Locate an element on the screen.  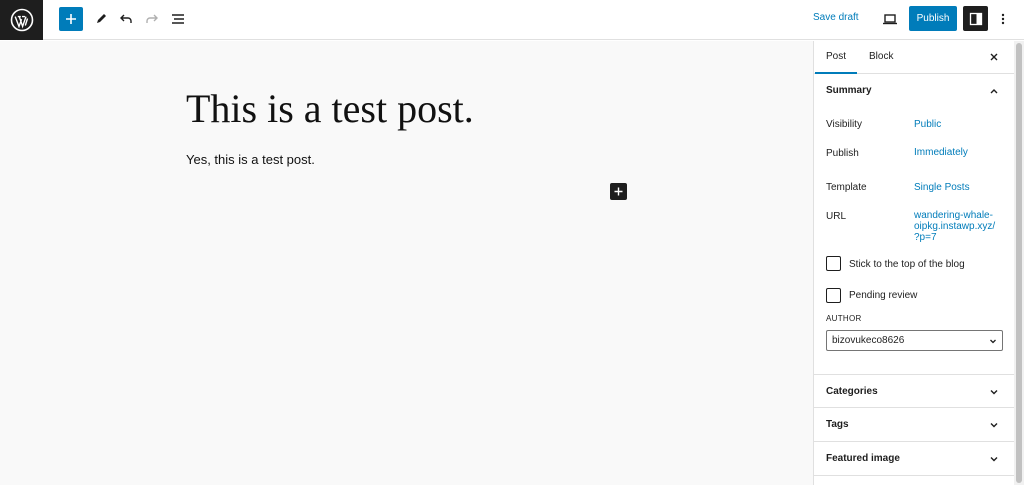
post-title: This is a test post. is located at coordinates (330, 108).